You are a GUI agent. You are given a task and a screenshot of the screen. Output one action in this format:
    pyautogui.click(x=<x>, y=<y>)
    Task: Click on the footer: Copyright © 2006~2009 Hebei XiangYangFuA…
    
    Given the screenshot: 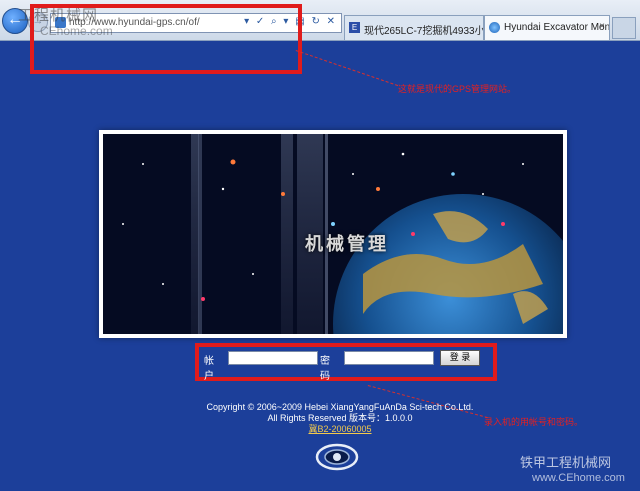 What is the action you would take?
    pyautogui.click(x=320, y=418)
    